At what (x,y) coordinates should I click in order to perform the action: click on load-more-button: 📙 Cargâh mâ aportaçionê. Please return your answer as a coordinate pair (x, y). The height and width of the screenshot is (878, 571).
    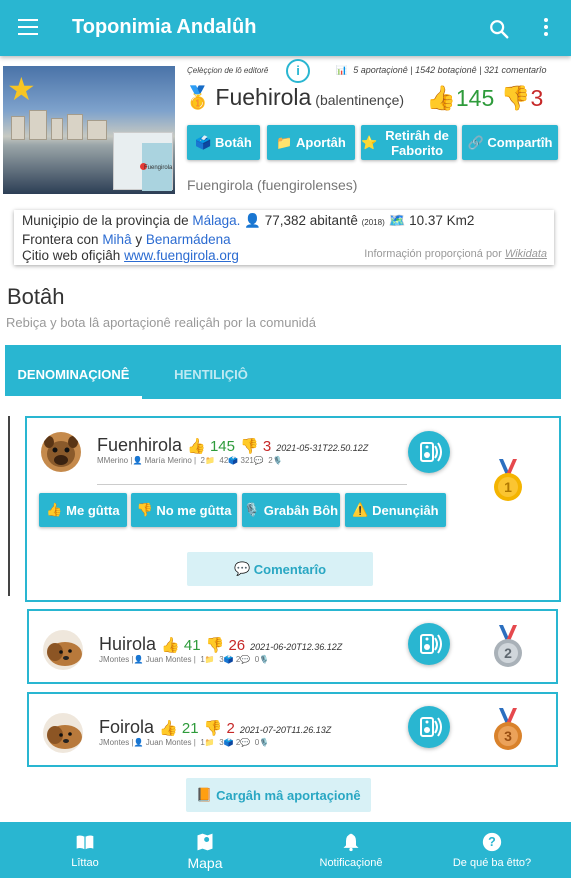
    Looking at the image, I should click on (278, 795).